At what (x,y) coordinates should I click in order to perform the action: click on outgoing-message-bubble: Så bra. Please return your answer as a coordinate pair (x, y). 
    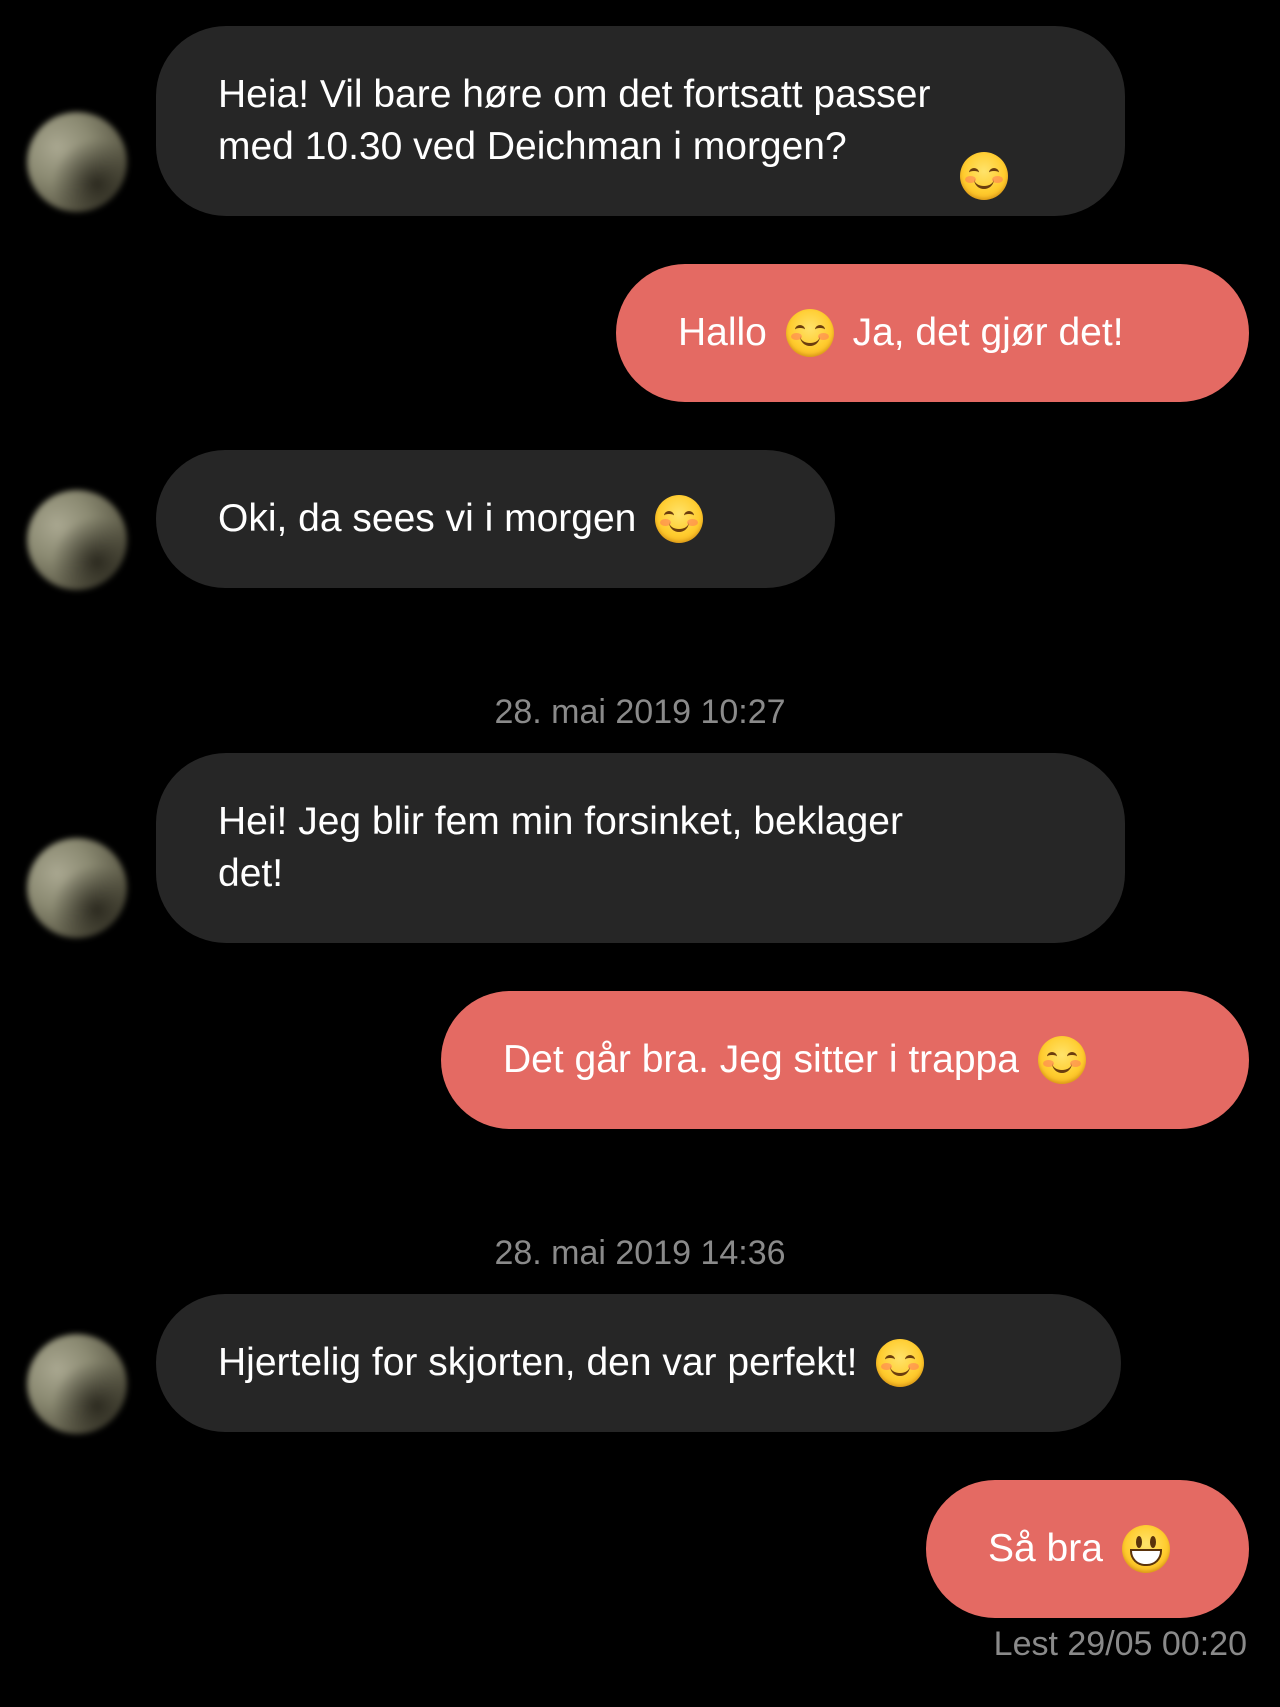
    Looking at the image, I should click on (1087, 1549).